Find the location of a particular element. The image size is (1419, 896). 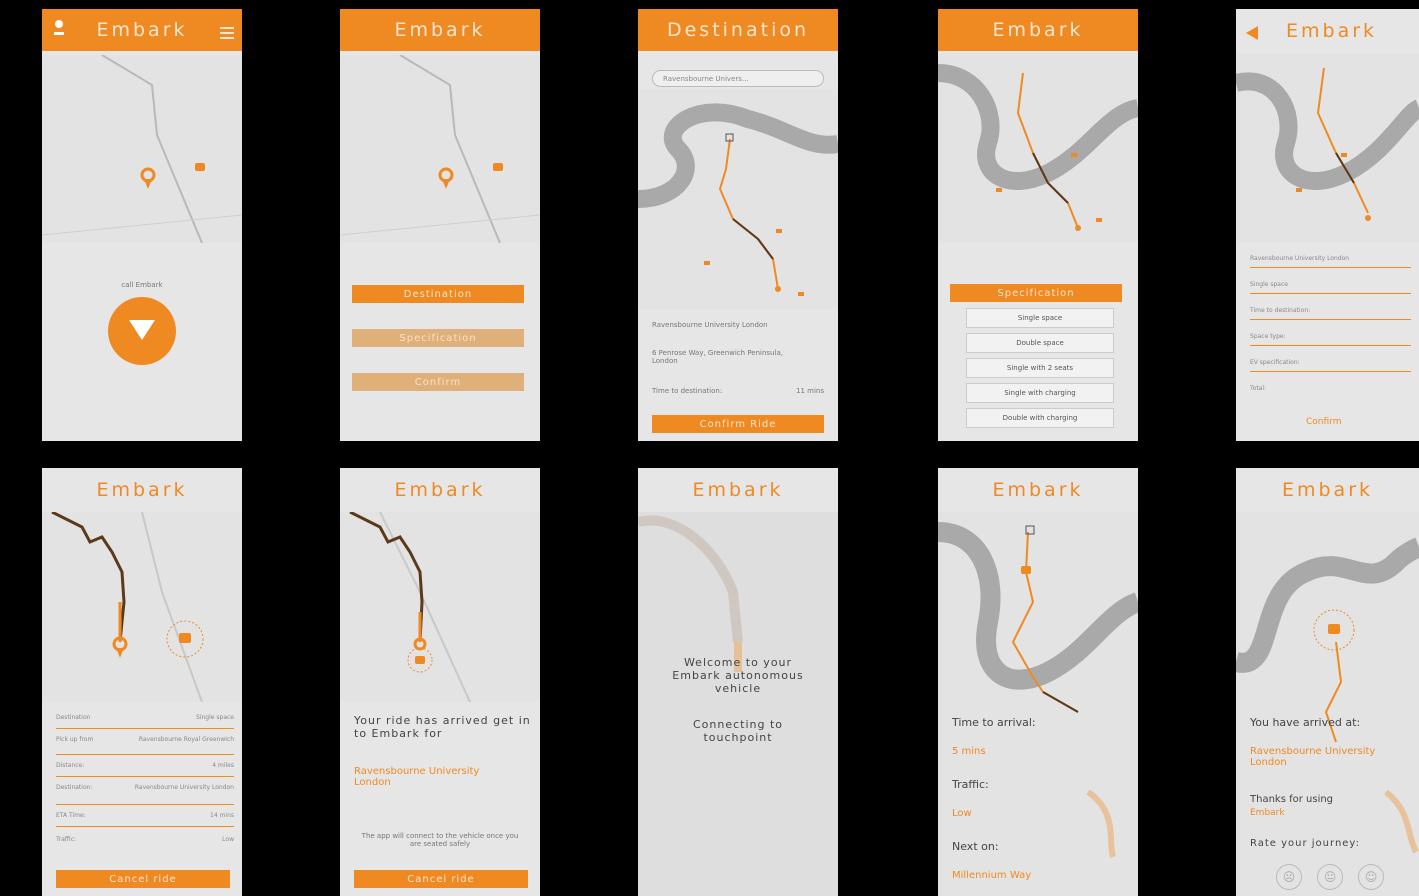

confirm-row: EV specification: is located at coordinates (1275, 362).